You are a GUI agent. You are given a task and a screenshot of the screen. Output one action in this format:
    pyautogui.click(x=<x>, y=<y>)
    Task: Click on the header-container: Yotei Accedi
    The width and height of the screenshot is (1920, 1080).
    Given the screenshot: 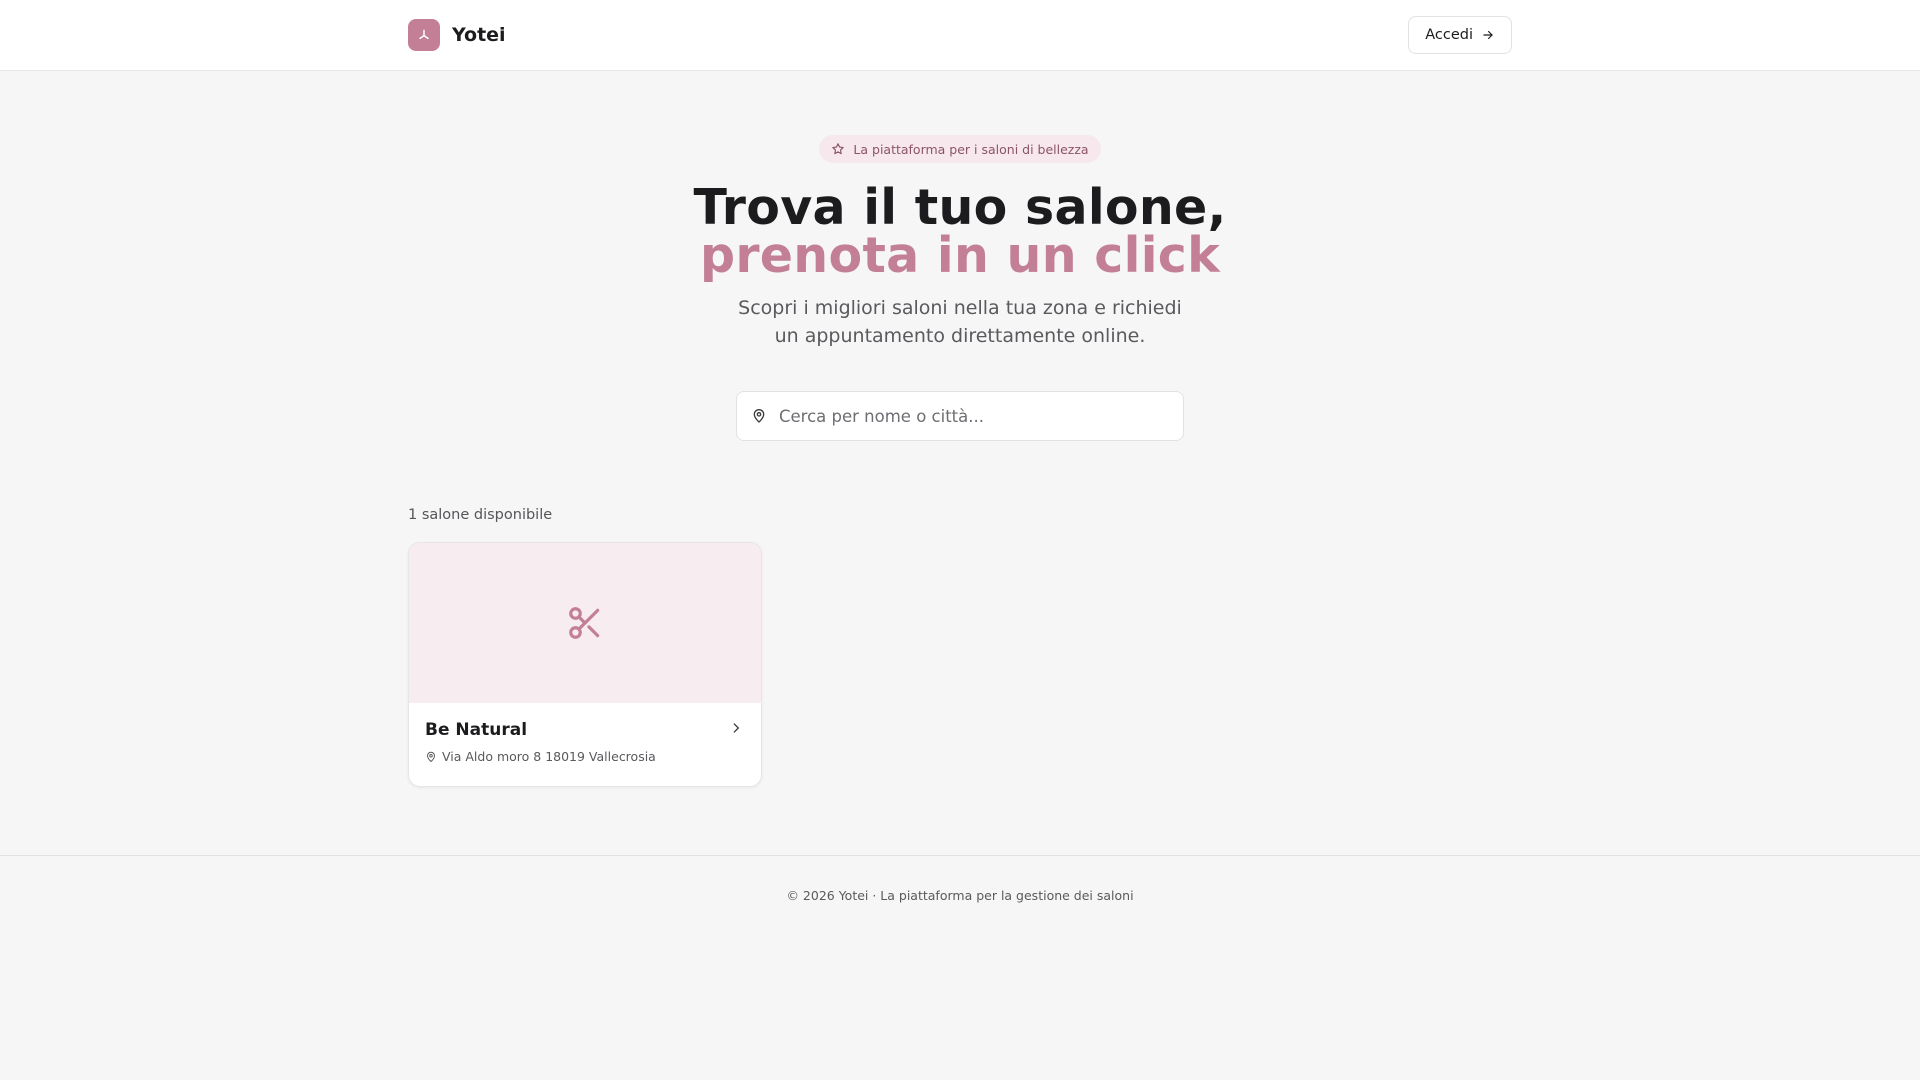 What is the action you would take?
    pyautogui.click(x=960, y=35)
    